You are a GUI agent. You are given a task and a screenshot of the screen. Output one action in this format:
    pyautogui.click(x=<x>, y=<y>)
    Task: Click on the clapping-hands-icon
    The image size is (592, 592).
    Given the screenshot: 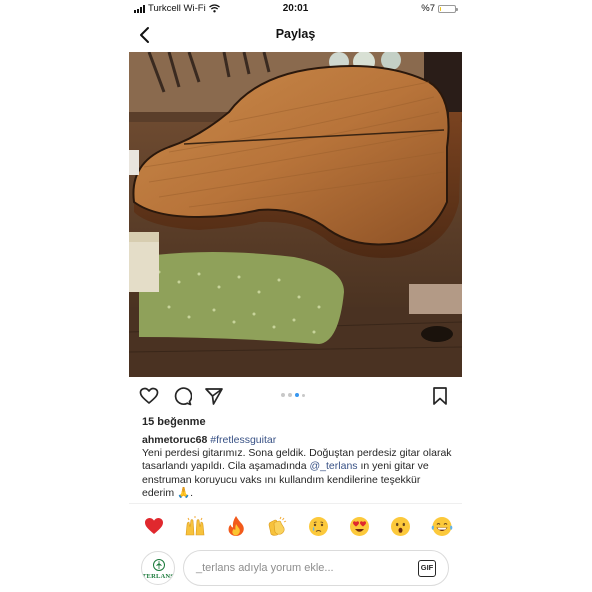 What is the action you would take?
    pyautogui.click(x=278, y=526)
    